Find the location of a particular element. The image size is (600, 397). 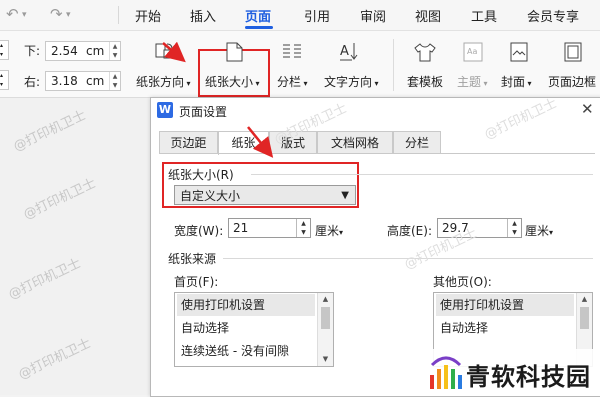

annotation-arrows is located at coordinates (218, 99).